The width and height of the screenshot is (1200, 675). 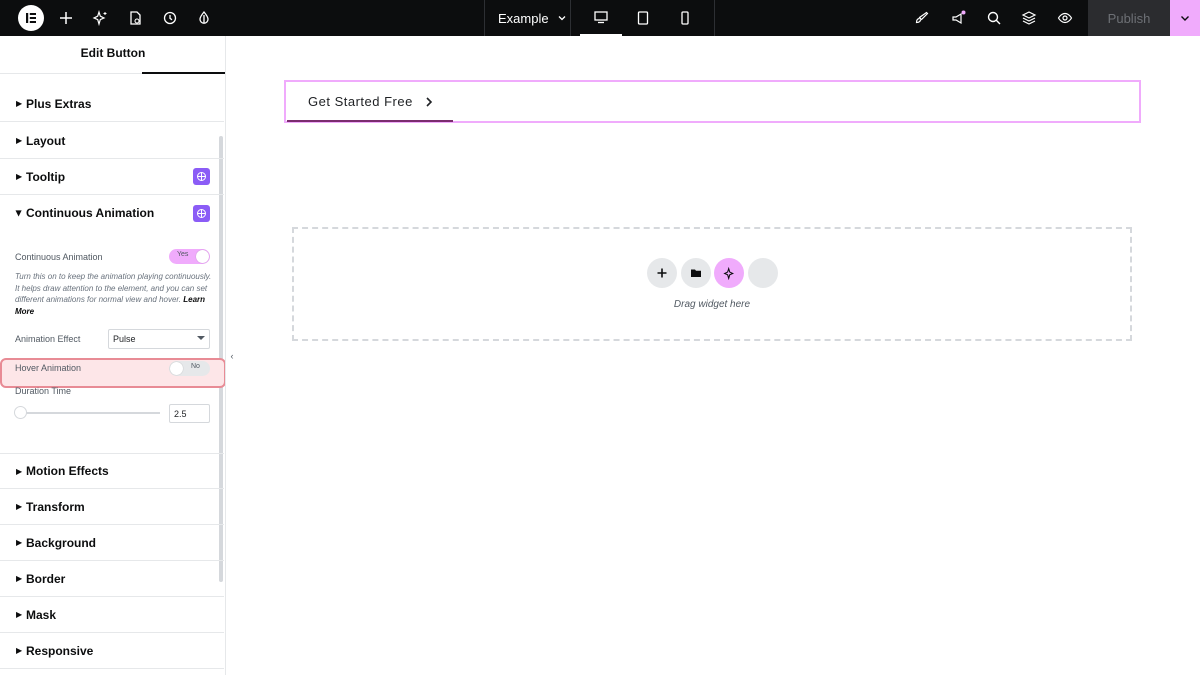 I want to click on panel-title: Edit Button, so click(x=113, y=53).